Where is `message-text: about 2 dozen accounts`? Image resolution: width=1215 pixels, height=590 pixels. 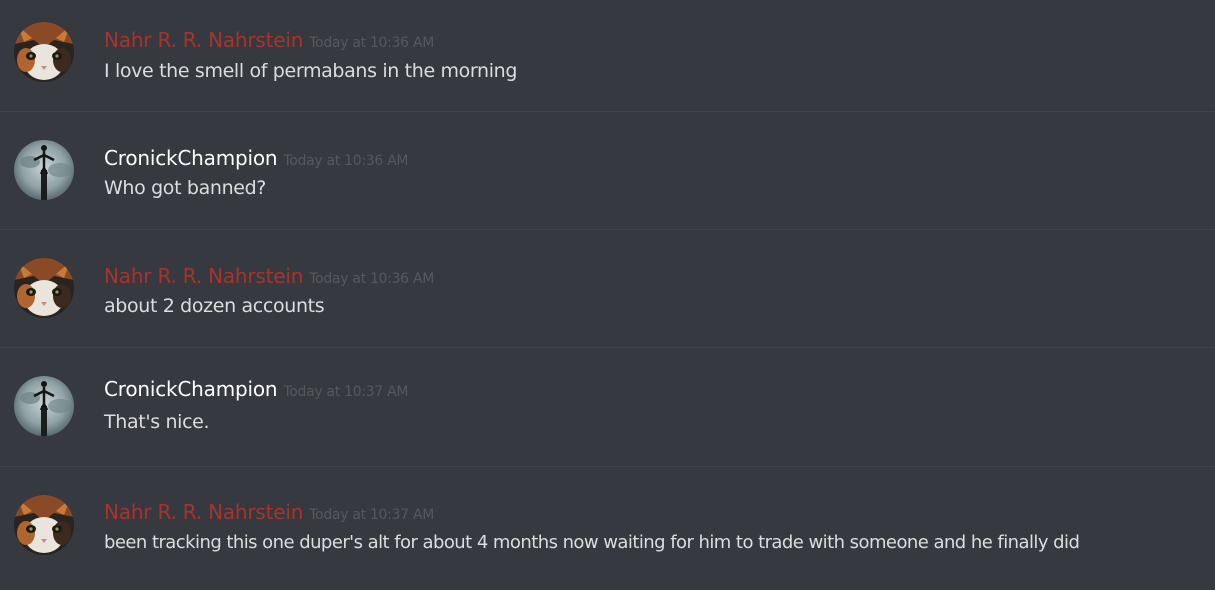
message-text: about 2 dozen accounts is located at coordinates (214, 306).